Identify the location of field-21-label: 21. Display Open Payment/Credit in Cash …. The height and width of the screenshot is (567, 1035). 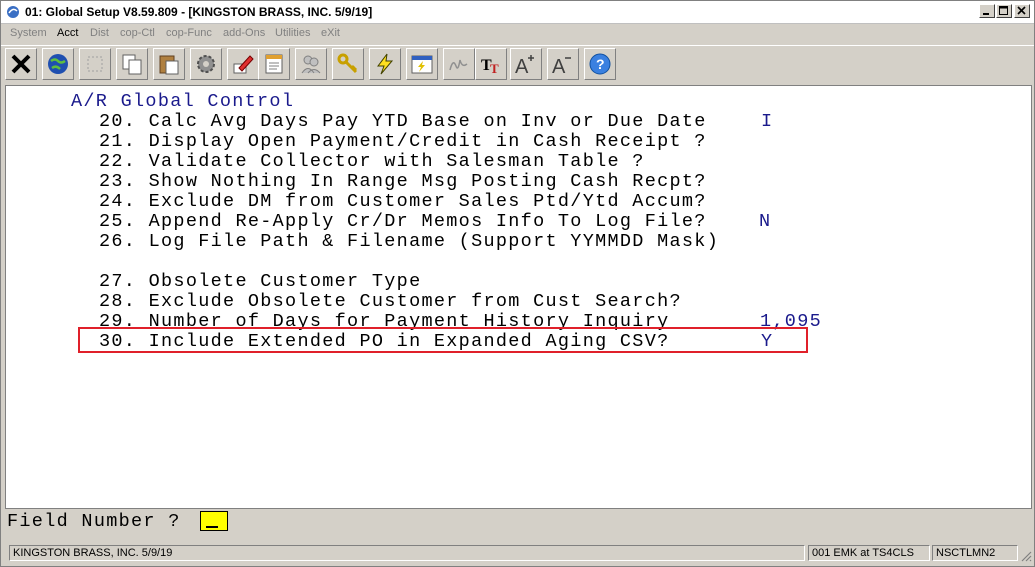
(403, 142).